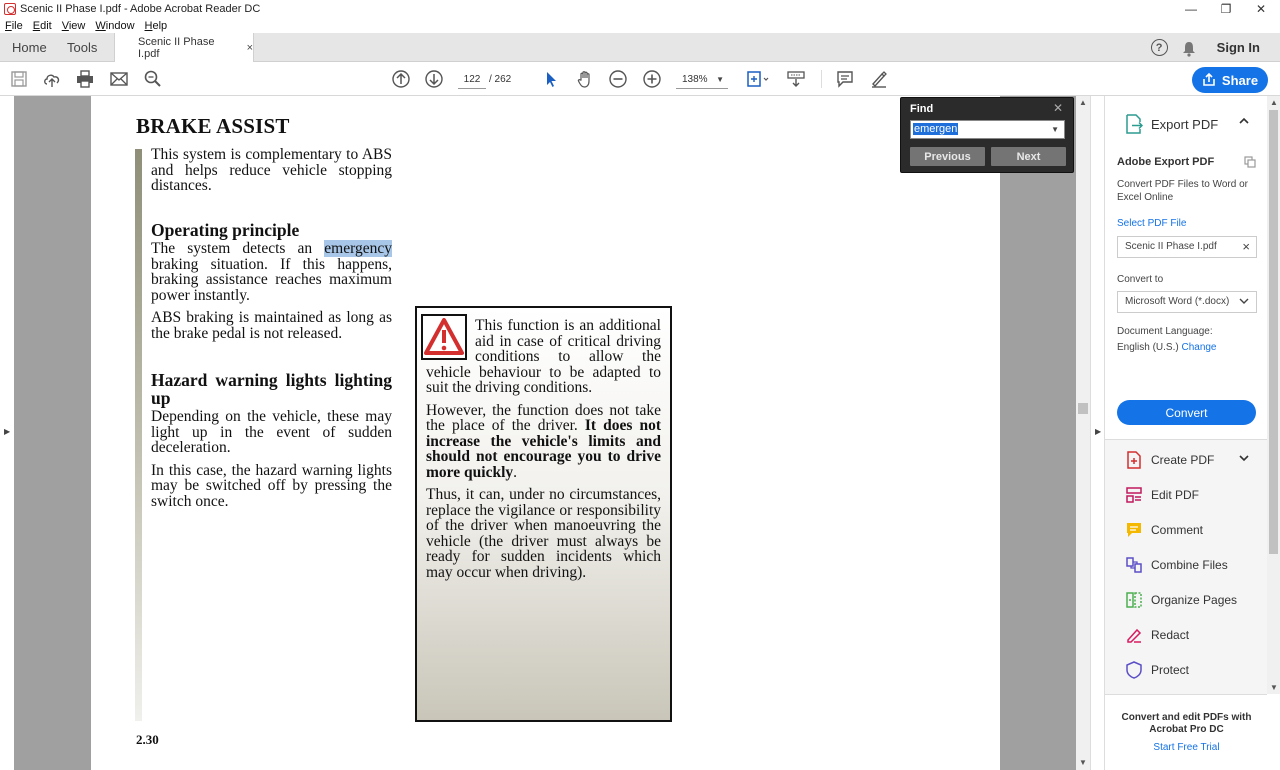 The height and width of the screenshot is (770, 1280). What do you see at coordinates (1226, 9) in the screenshot?
I see `restore-button: ❐` at bounding box center [1226, 9].